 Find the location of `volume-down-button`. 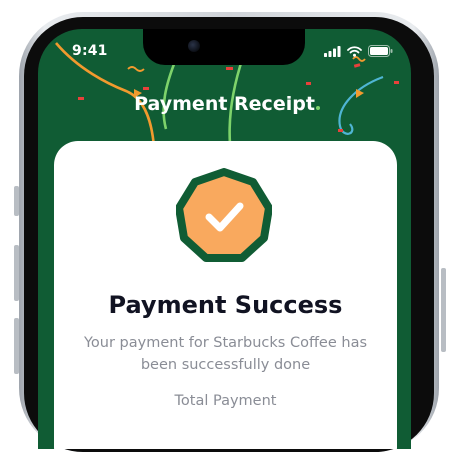

volume-down-button is located at coordinates (16, 346).